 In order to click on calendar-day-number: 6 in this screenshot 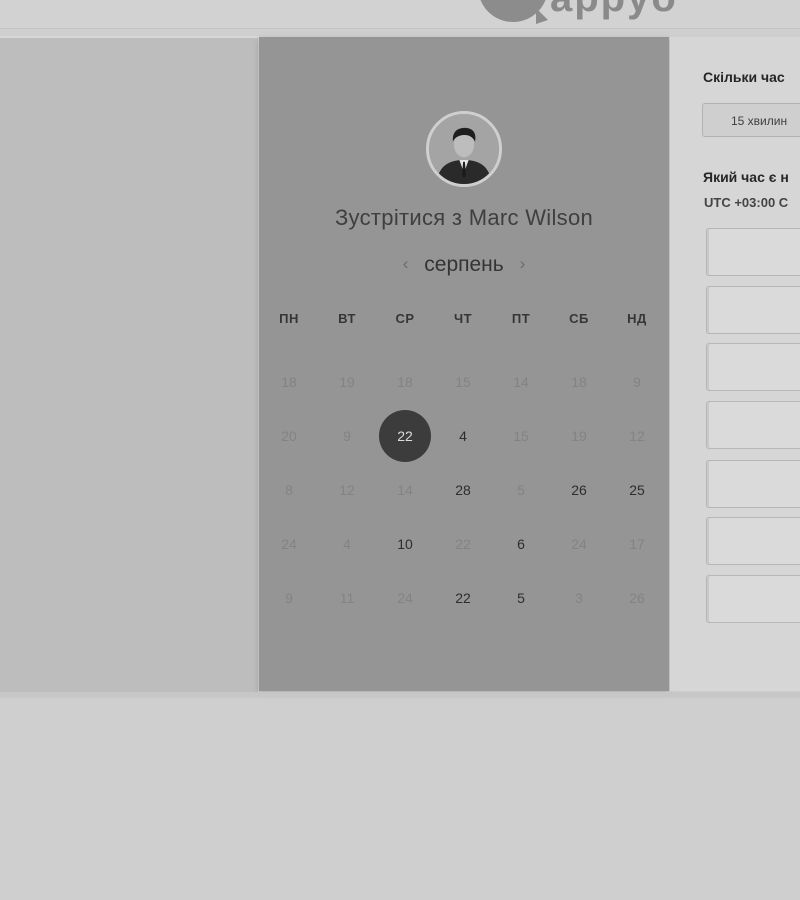, I will do `click(521, 544)`.